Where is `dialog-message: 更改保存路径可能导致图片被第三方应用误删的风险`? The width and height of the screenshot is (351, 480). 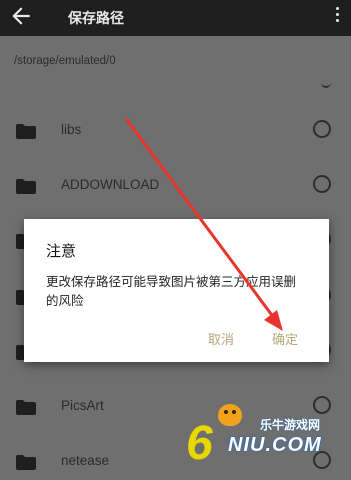 dialog-message: 更改保存路径可能导致图片被第三方应用误删的风险 is located at coordinates (171, 291).